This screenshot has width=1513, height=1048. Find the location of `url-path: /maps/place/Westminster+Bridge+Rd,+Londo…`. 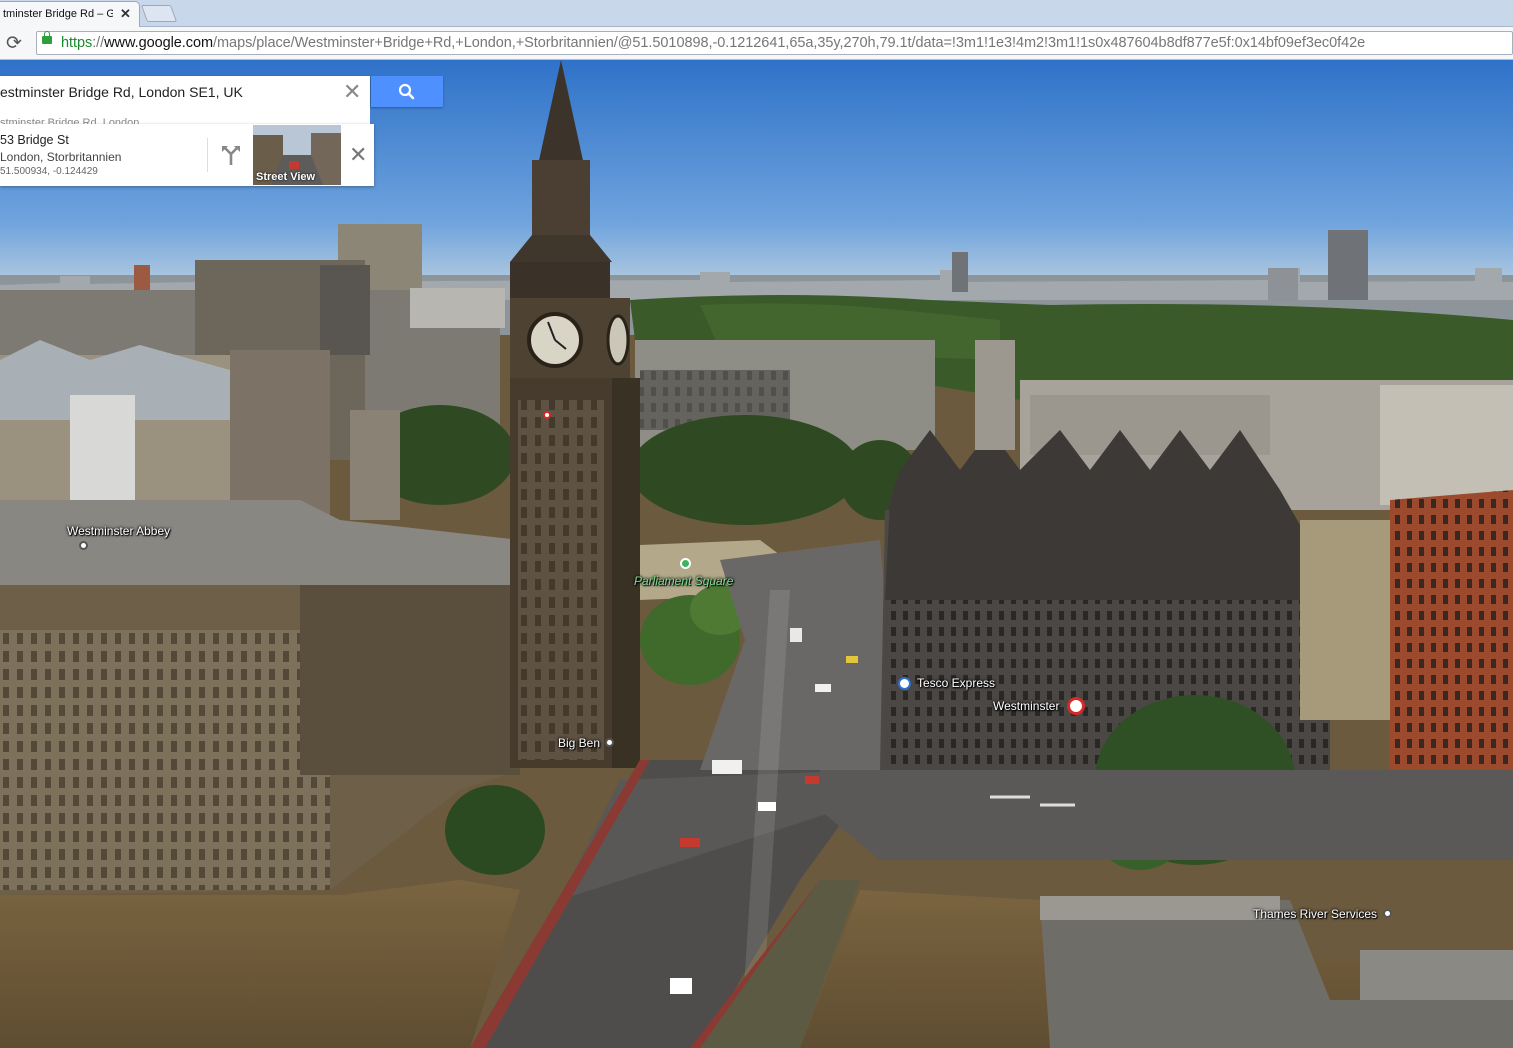

url-path: /maps/place/Westminster+Bridge+Rd,+Londo… is located at coordinates (789, 43).